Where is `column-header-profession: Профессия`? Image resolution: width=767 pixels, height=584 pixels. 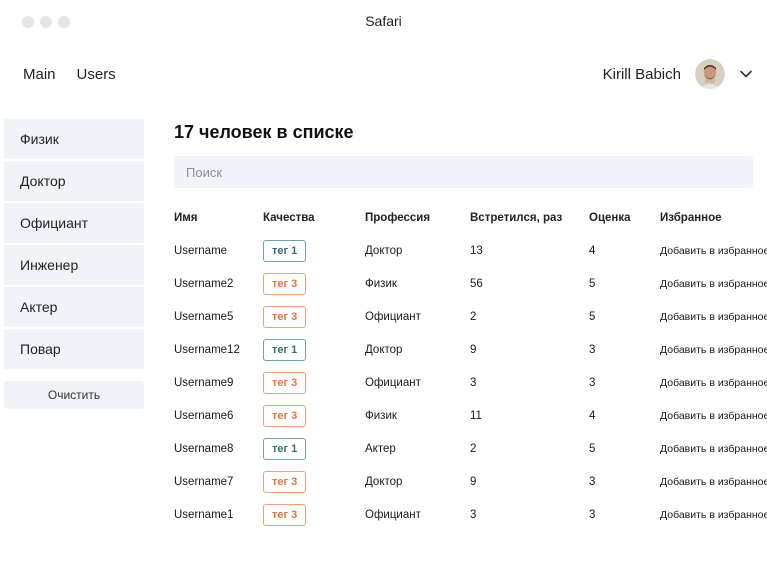
column-header-profession: Профессия is located at coordinates (397, 217).